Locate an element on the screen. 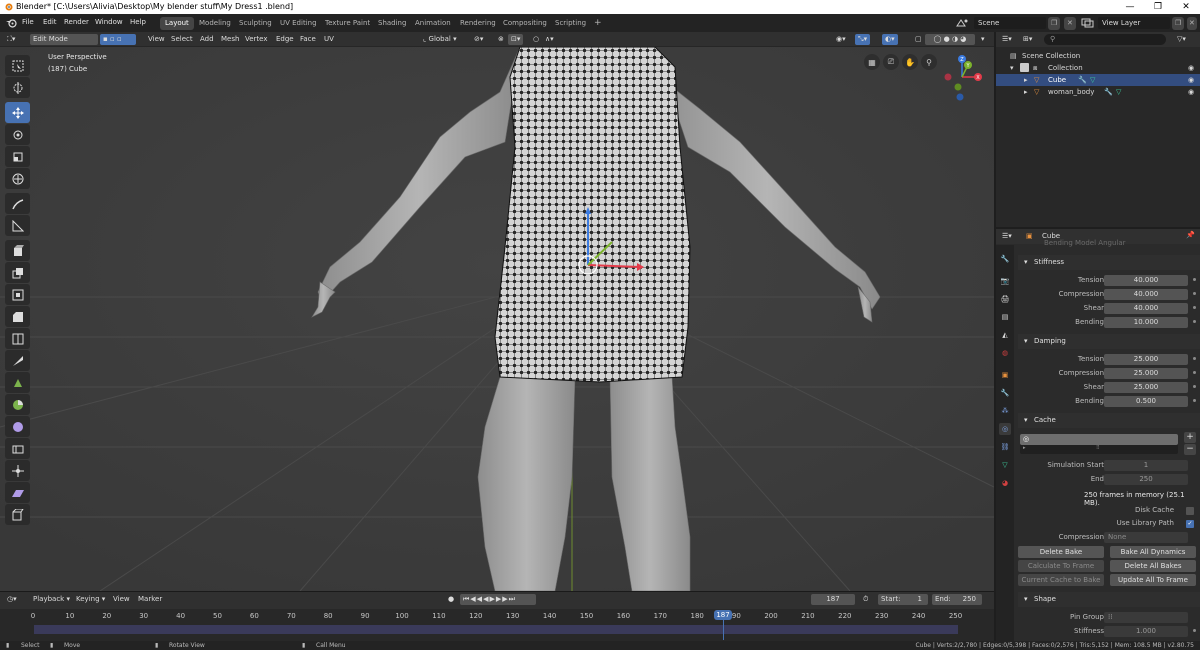  rip-region-tool-icon is located at coordinates (17, 514).